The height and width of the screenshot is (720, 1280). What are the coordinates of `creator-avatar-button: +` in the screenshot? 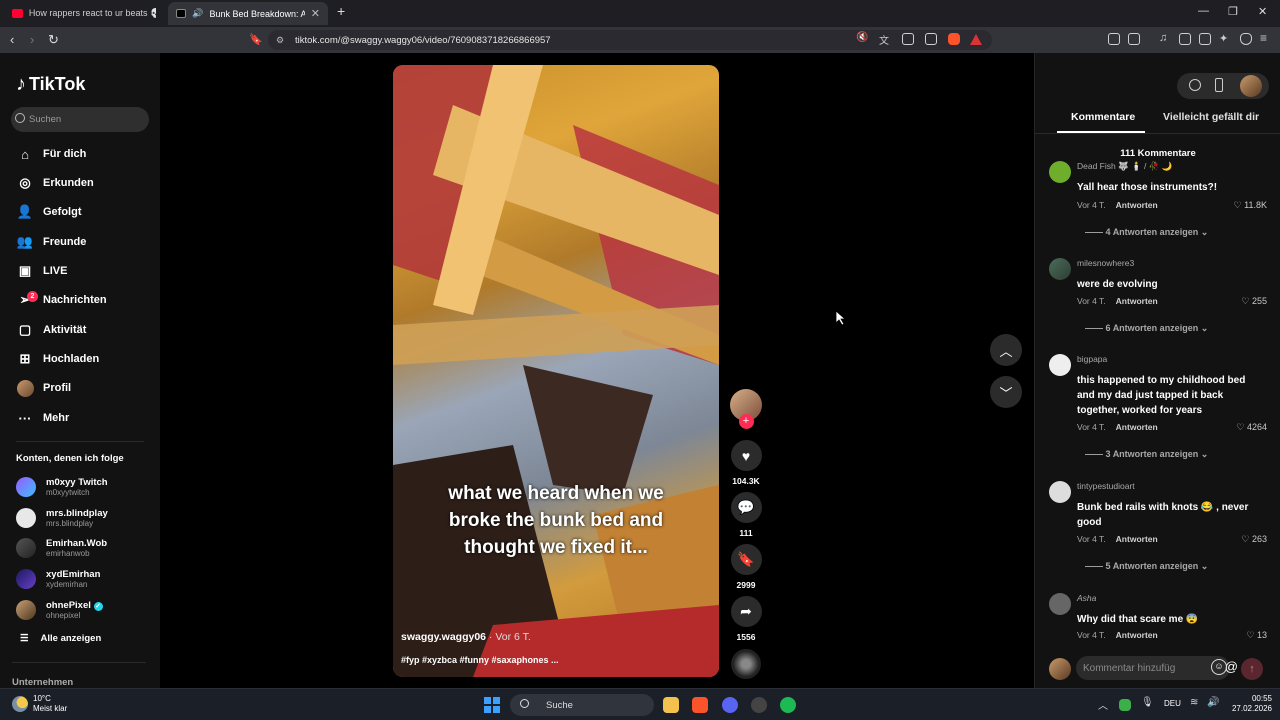 It's located at (746, 409).